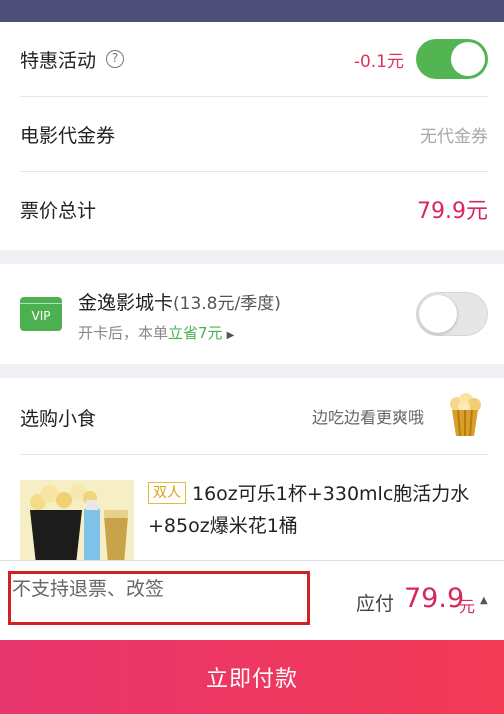 This screenshot has width=504, height=714. Describe the element at coordinates (252, 11) in the screenshot. I see `top-bar` at that location.